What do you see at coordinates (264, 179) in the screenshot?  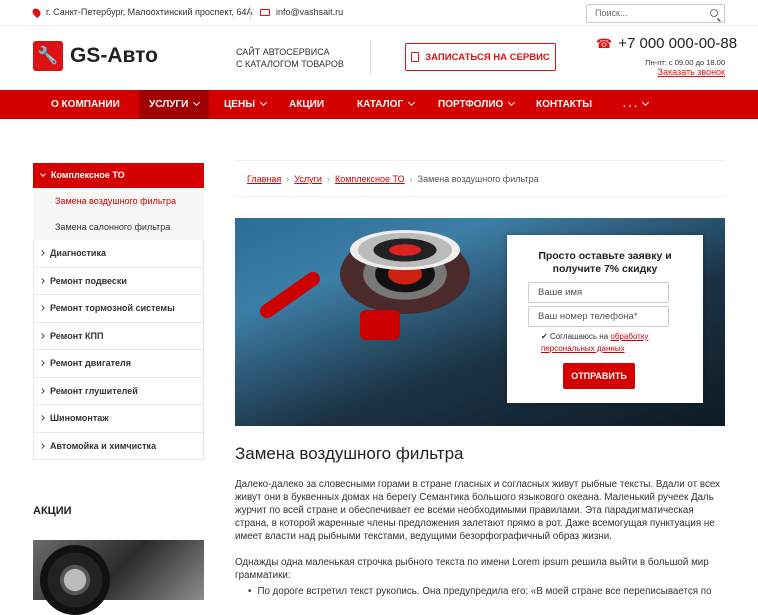 I see `breadcrumb-home: Главная` at bounding box center [264, 179].